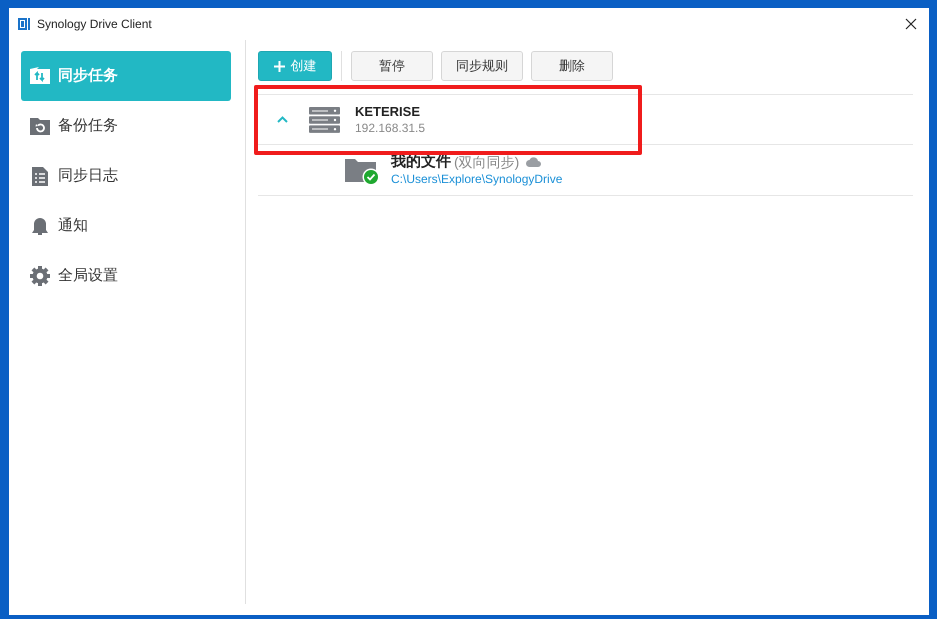  What do you see at coordinates (572, 66) in the screenshot?
I see `toolbar-button: 删除` at bounding box center [572, 66].